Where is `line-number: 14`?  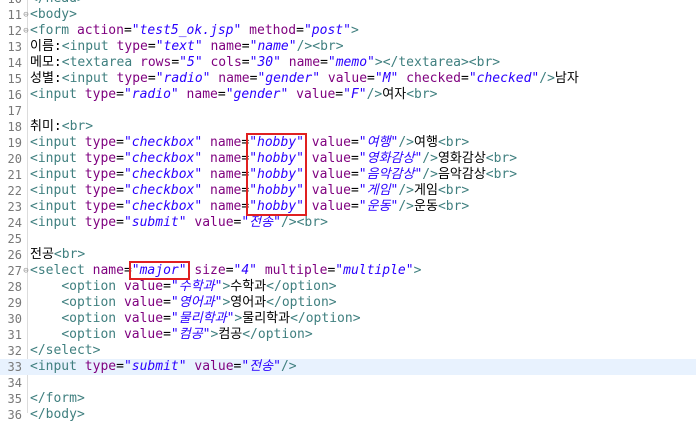
line-number: 14 is located at coordinates (14, 63).